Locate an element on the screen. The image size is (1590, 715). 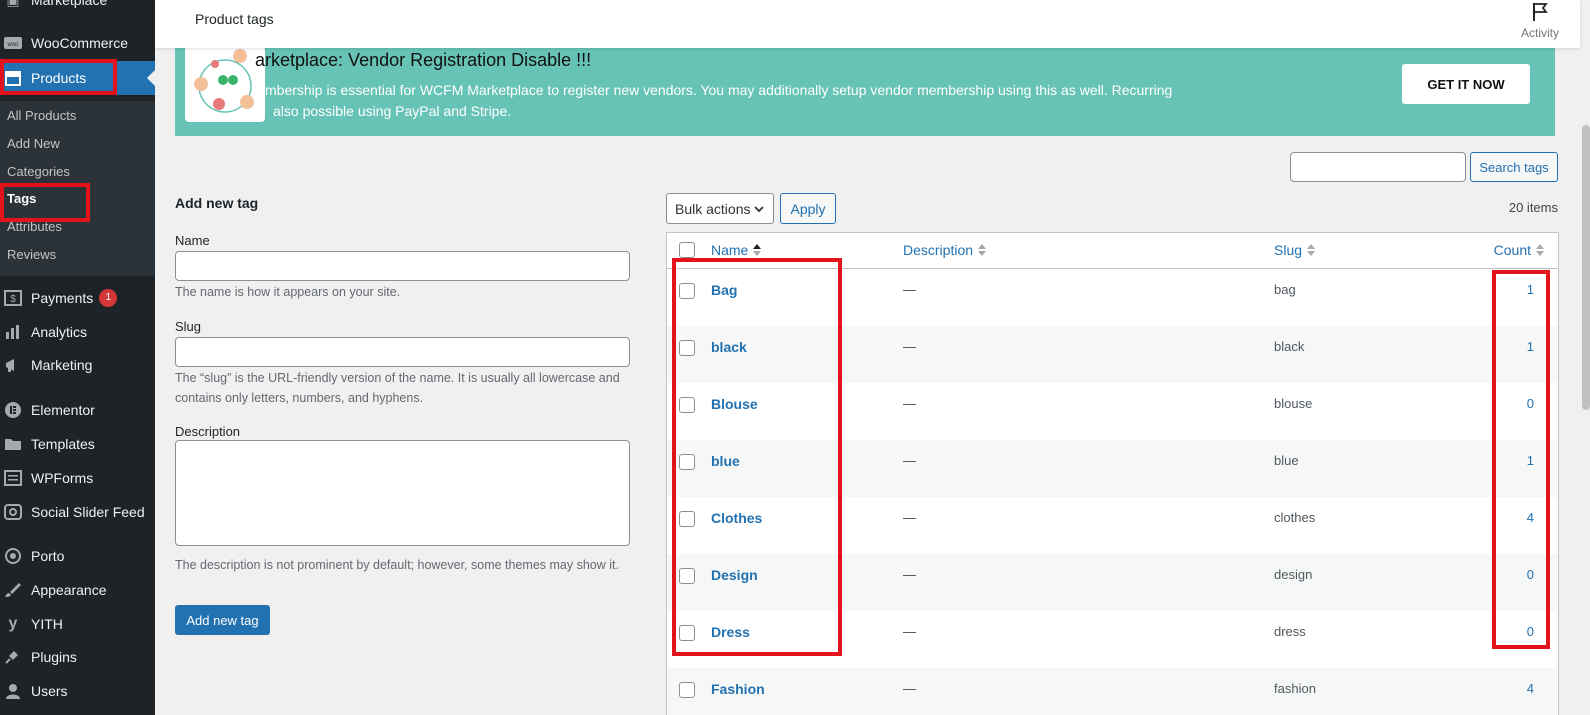
column-header-count: Count is located at coordinates (1519, 250).